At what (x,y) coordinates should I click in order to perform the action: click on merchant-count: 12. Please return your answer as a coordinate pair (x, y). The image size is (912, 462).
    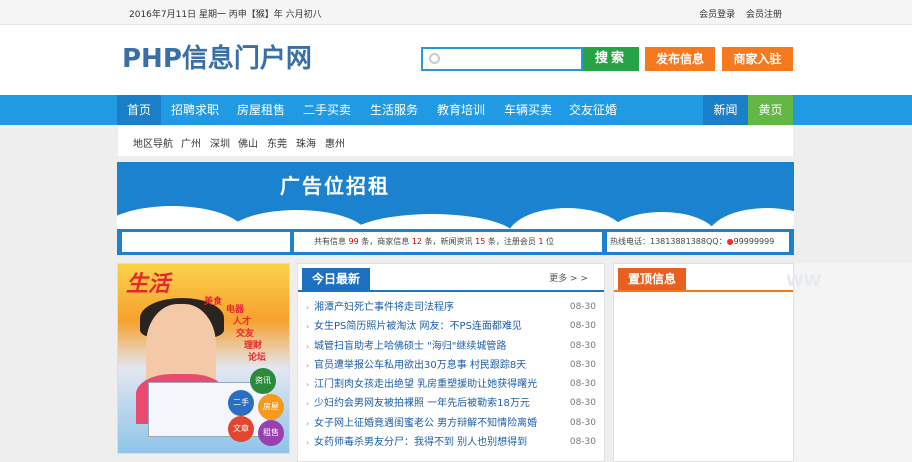
    Looking at the image, I should click on (417, 241).